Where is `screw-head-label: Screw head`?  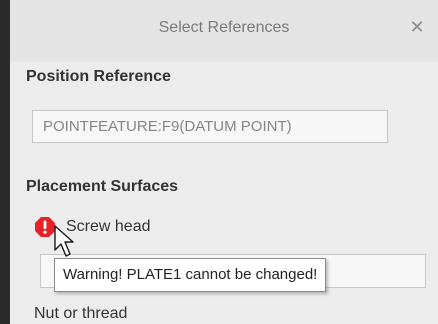
screw-head-label: Screw head is located at coordinates (108, 226).